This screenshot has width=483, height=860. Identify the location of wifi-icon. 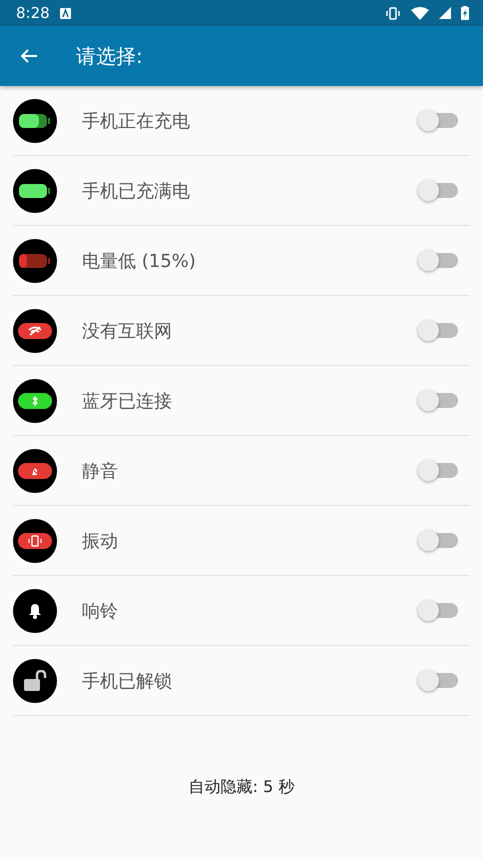
(420, 13).